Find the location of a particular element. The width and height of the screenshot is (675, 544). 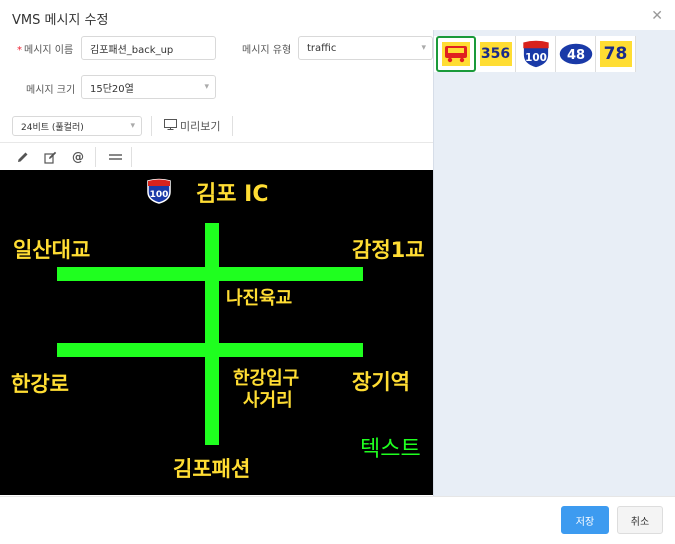

route-48-oval-icon: 48 is located at coordinates (576, 54).